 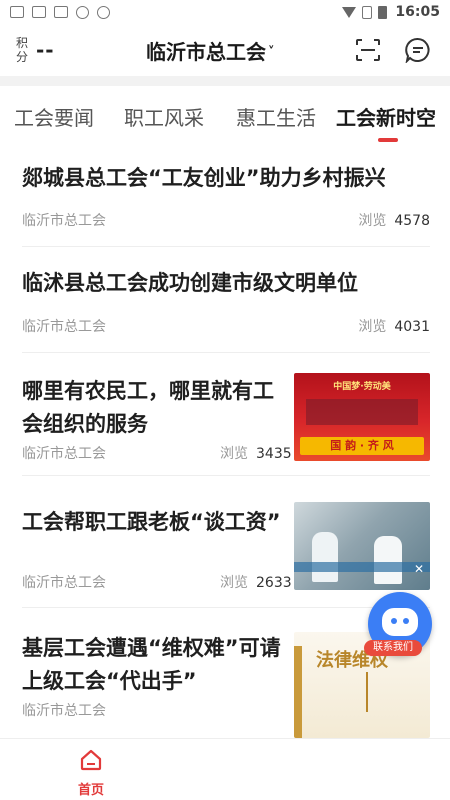 What do you see at coordinates (418, 569) in the screenshot?
I see `close-icon: ✕` at bounding box center [418, 569].